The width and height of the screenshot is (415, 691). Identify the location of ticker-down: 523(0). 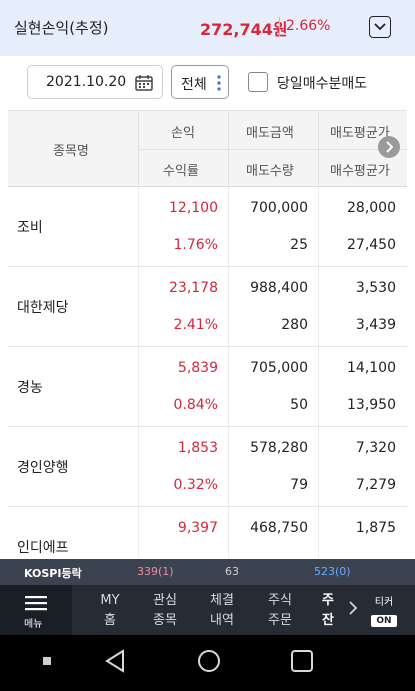
(332, 571).